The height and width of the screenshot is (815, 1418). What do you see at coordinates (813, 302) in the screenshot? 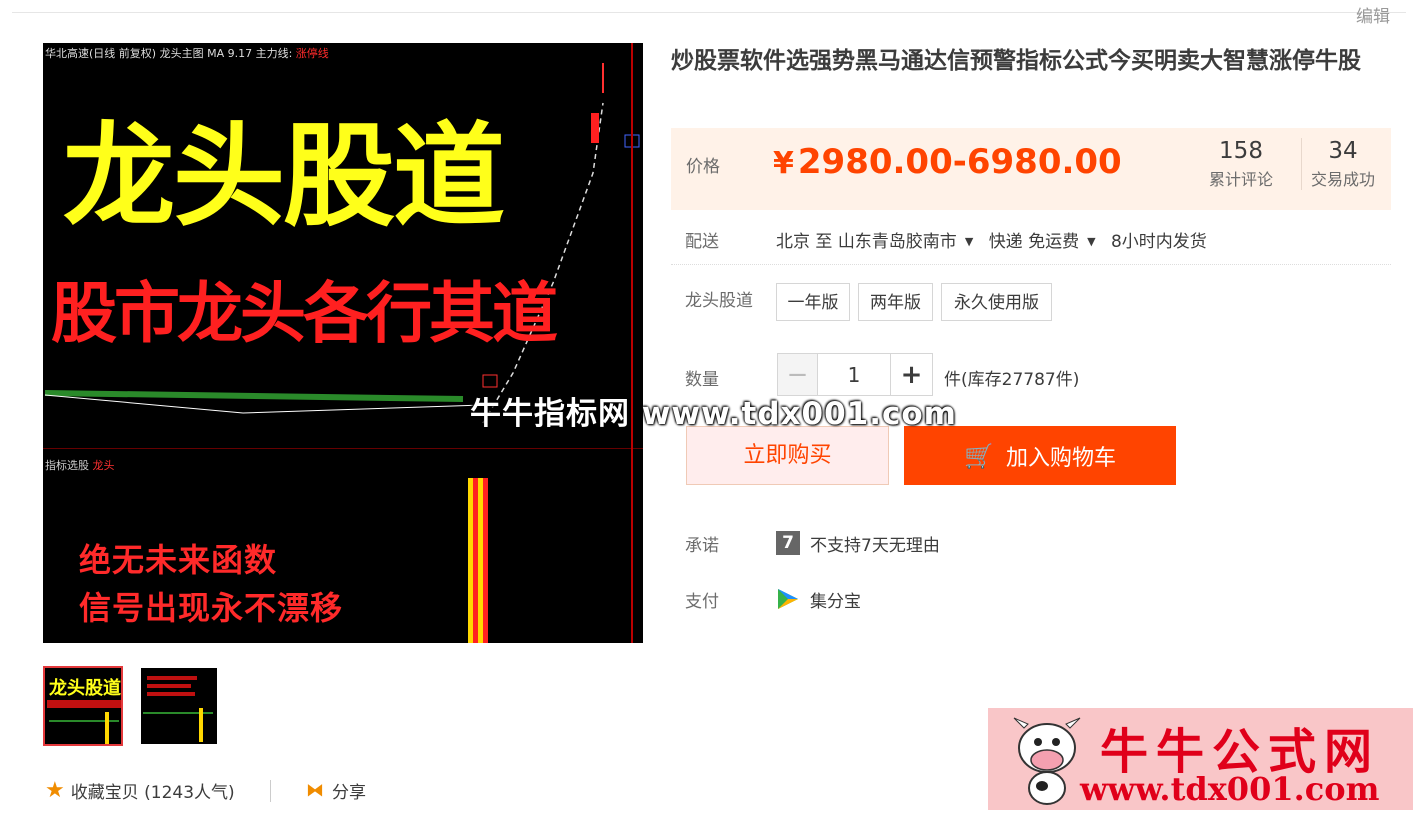
I see `variant-option-1: 一年版` at bounding box center [813, 302].